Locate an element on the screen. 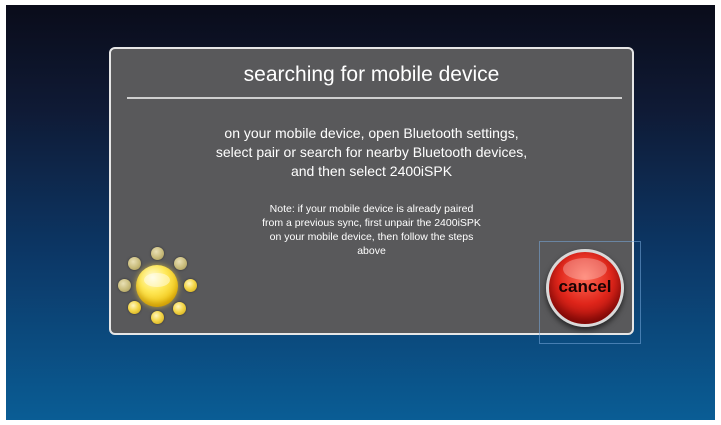 The image size is (721, 425). cancel-button-label: cancel is located at coordinates (585, 286).